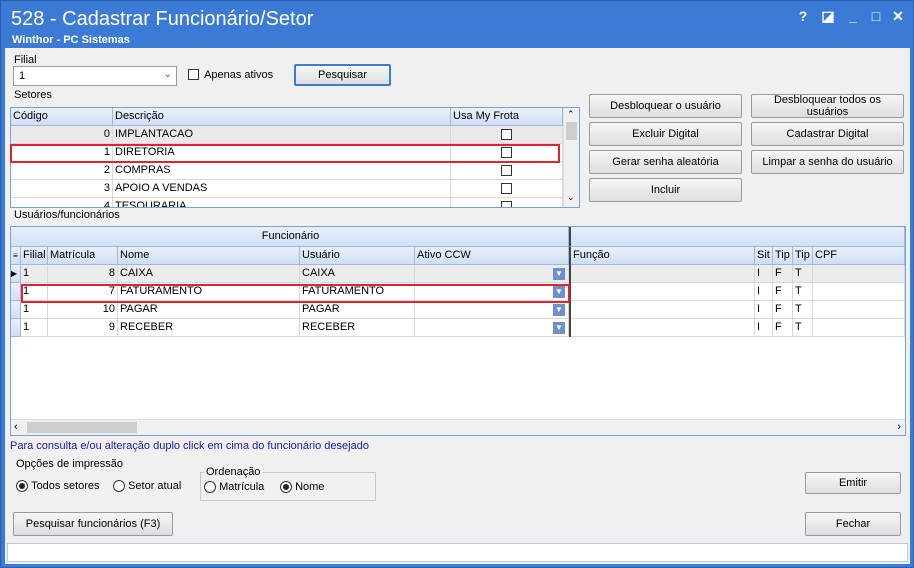 The image size is (914, 568). What do you see at coordinates (803, 256) in the screenshot?
I see `col-tip-2: Tip` at bounding box center [803, 256].